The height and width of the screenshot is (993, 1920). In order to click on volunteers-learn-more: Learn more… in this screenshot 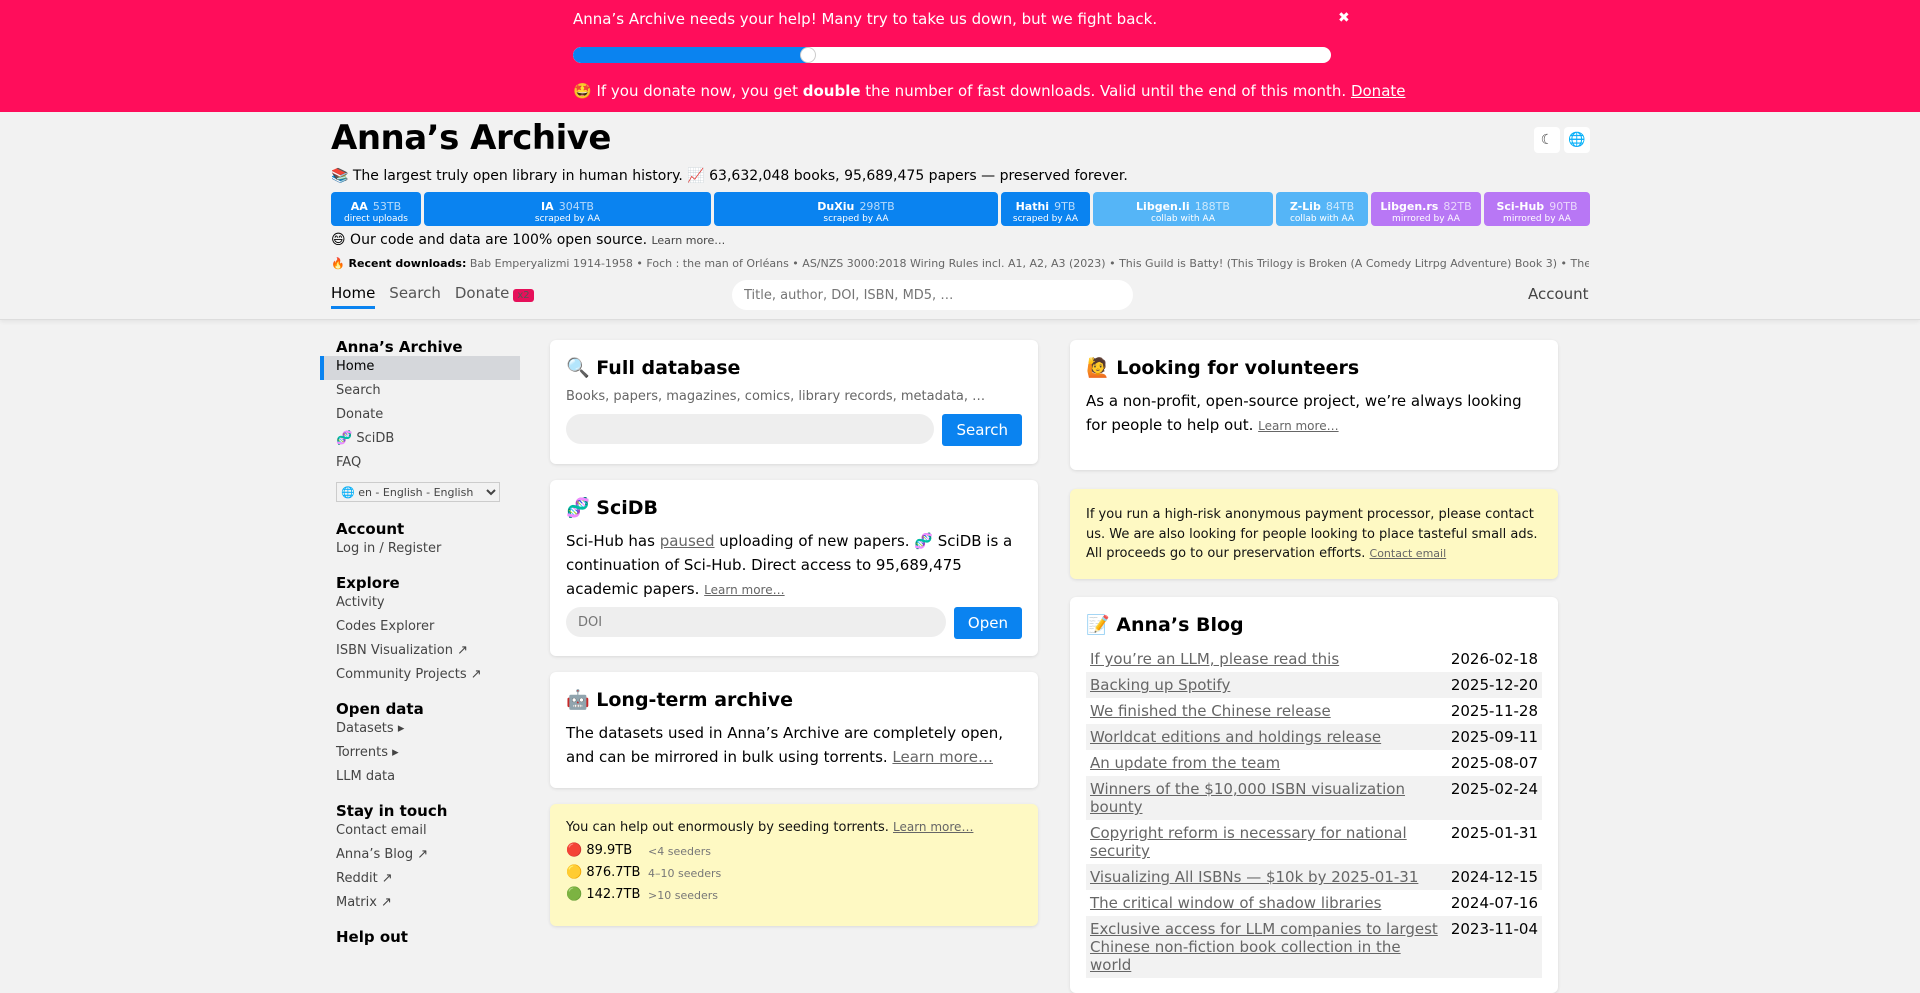, I will do `click(1298, 426)`.